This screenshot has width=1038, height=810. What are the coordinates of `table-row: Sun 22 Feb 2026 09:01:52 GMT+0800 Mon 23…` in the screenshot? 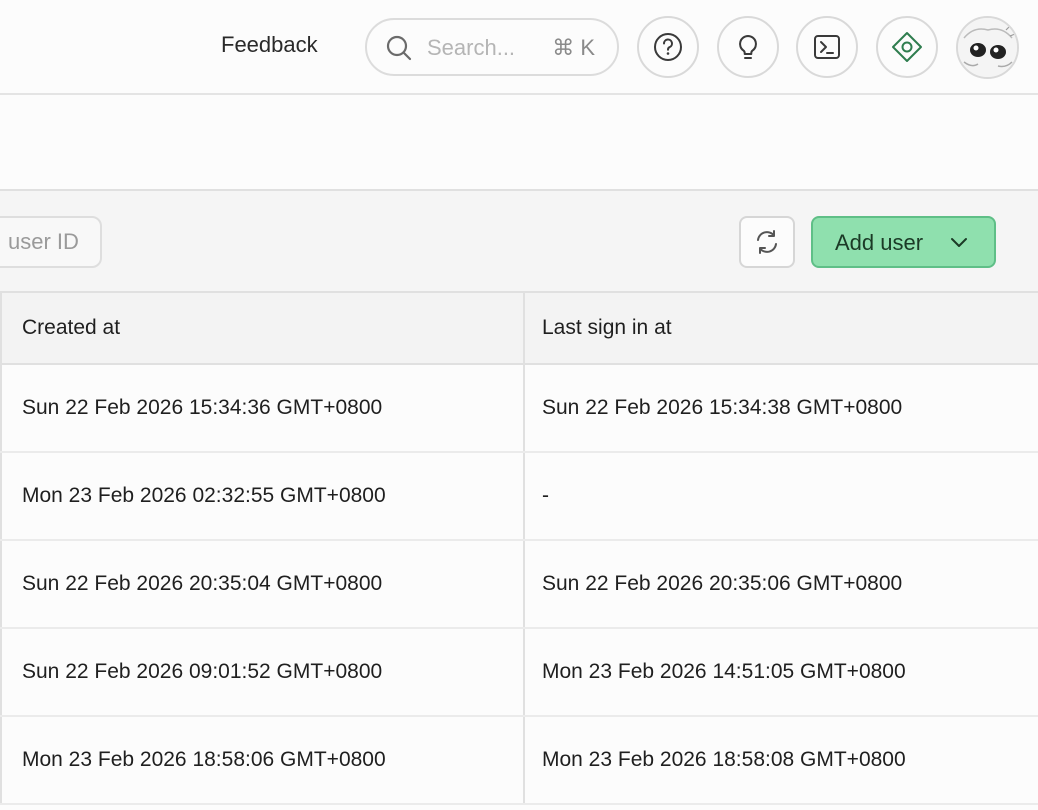 It's located at (519, 673).